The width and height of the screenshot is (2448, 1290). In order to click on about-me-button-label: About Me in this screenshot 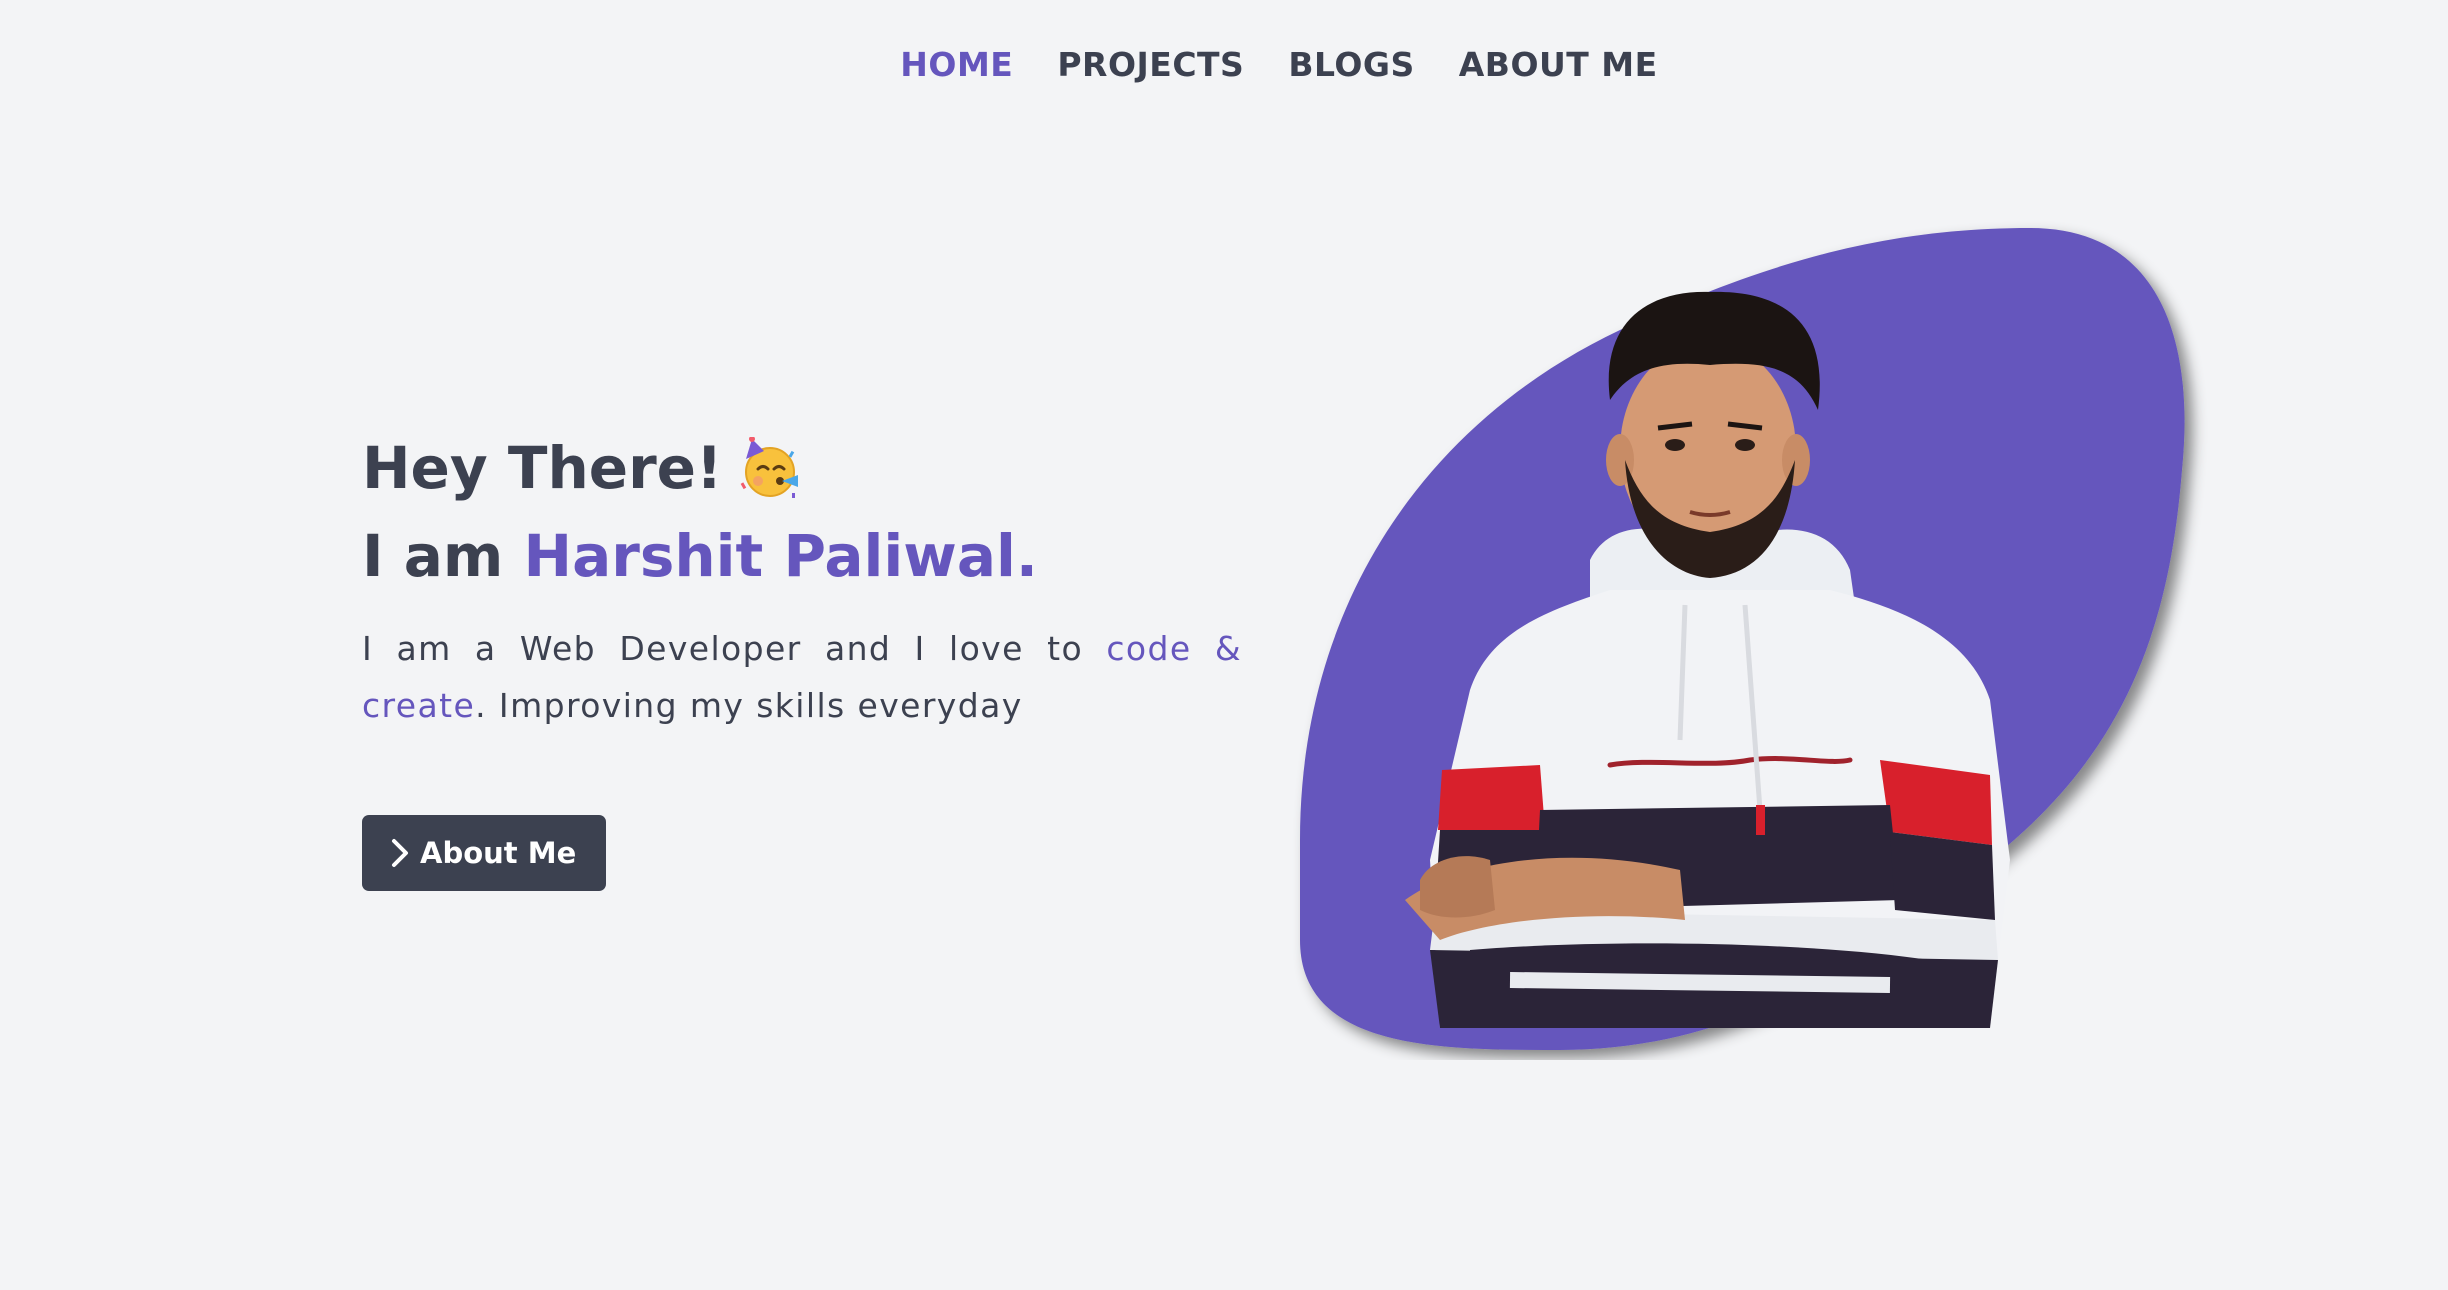, I will do `click(498, 853)`.